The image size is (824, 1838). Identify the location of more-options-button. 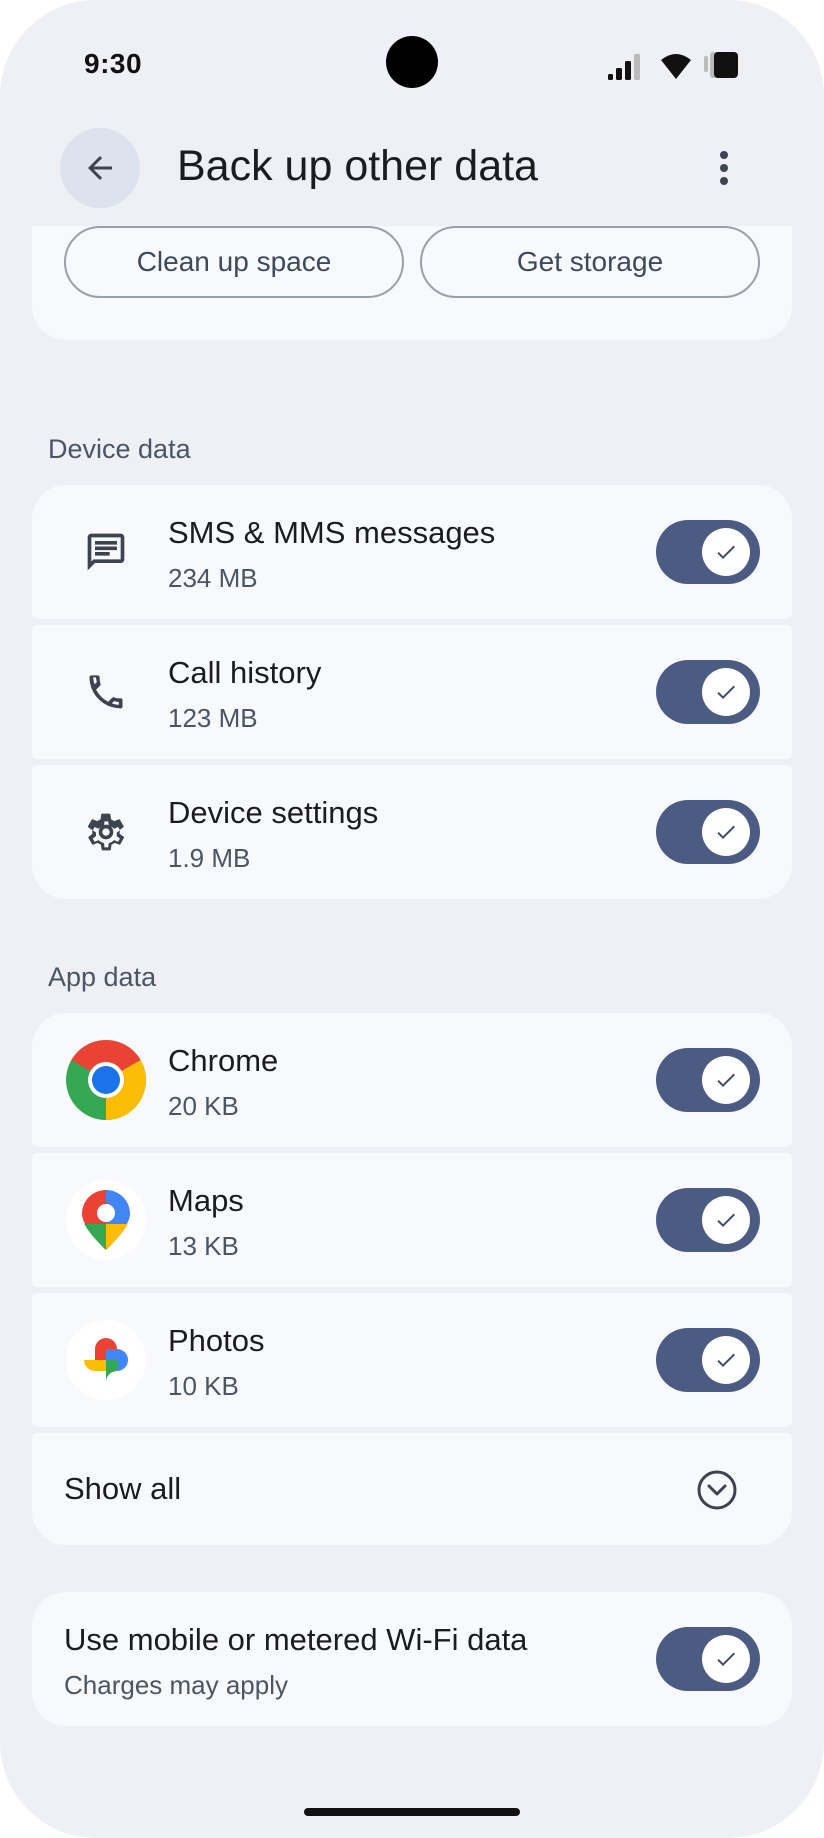
(724, 168).